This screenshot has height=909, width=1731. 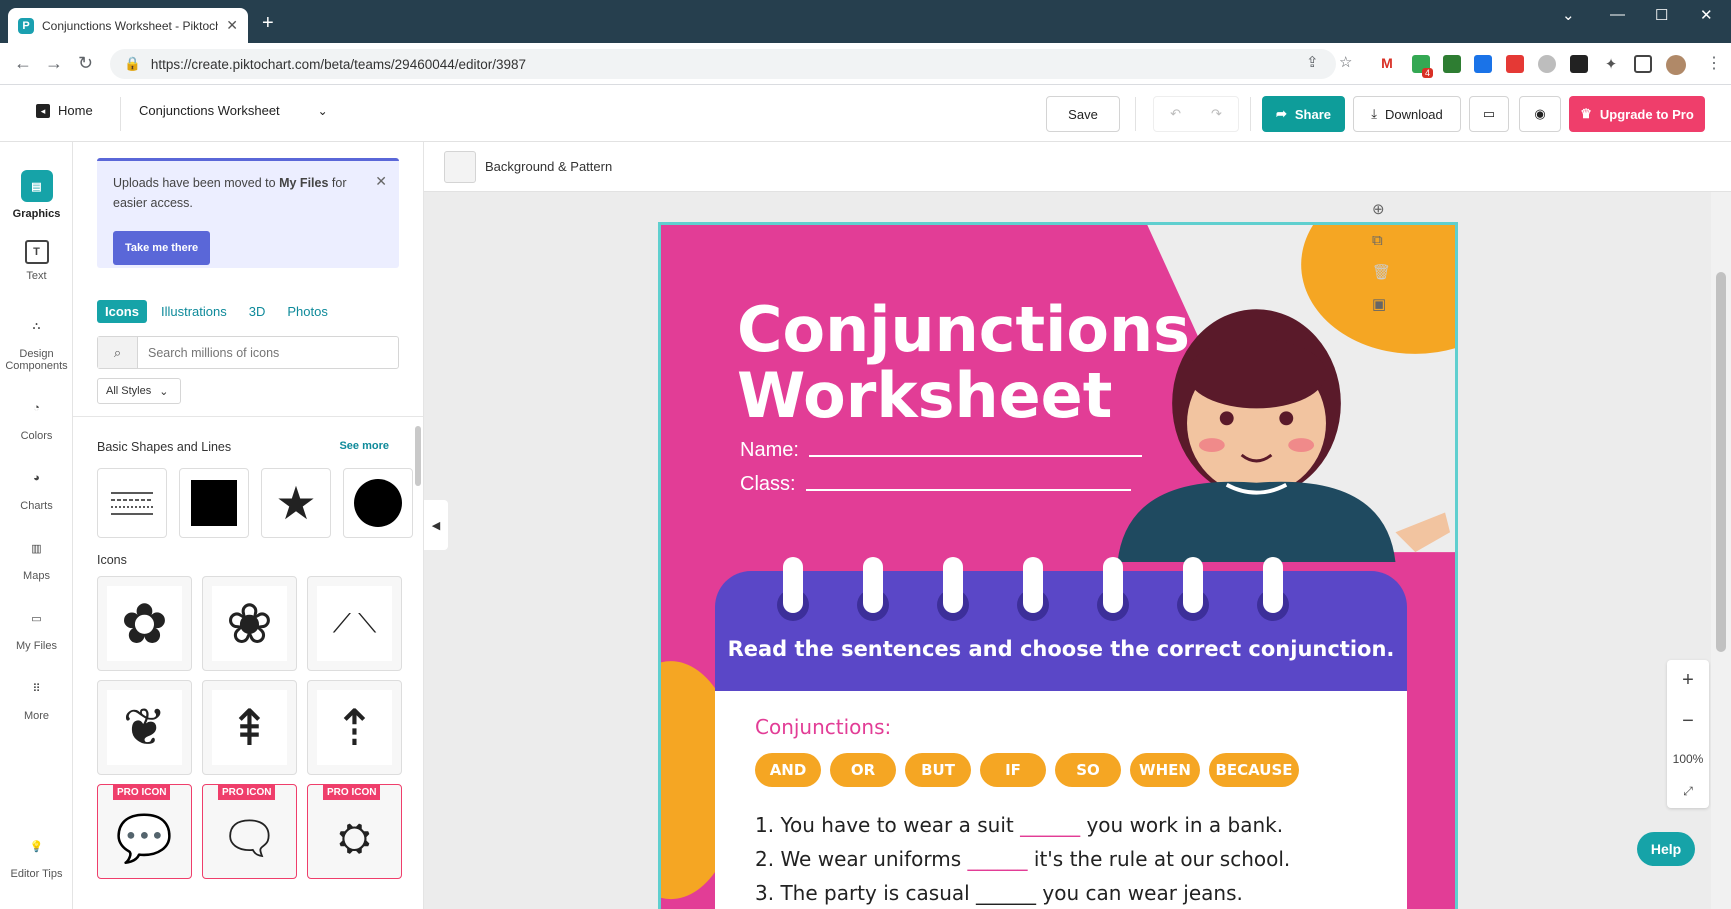 What do you see at coordinates (1407, 114) in the screenshot?
I see `download-button: ⤓ Download` at bounding box center [1407, 114].